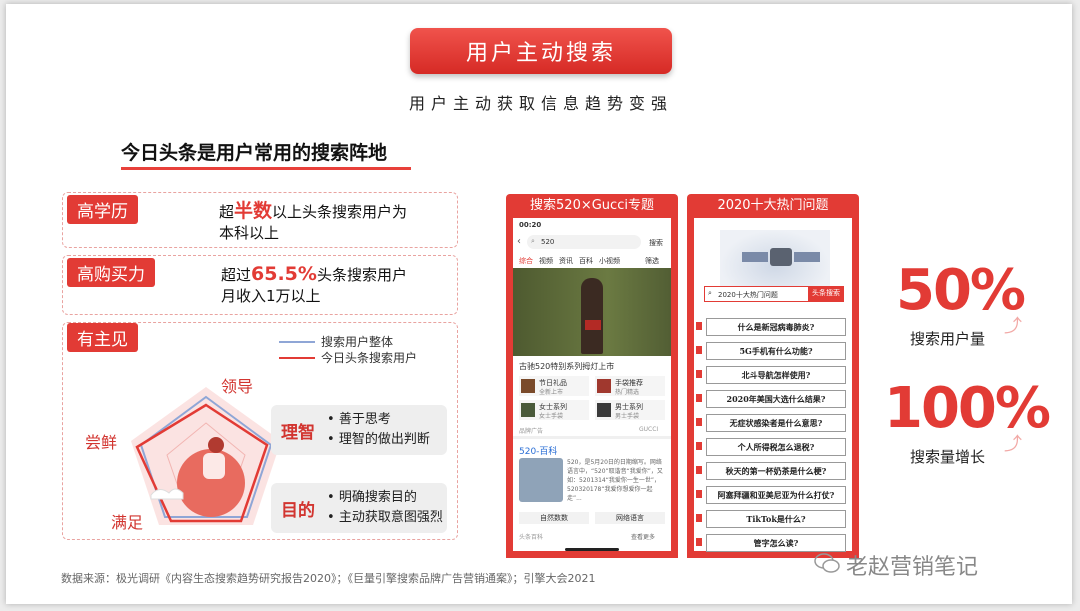  Describe the element at coordinates (297, 342) in the screenshot. I see `legend-overall-line` at that location.